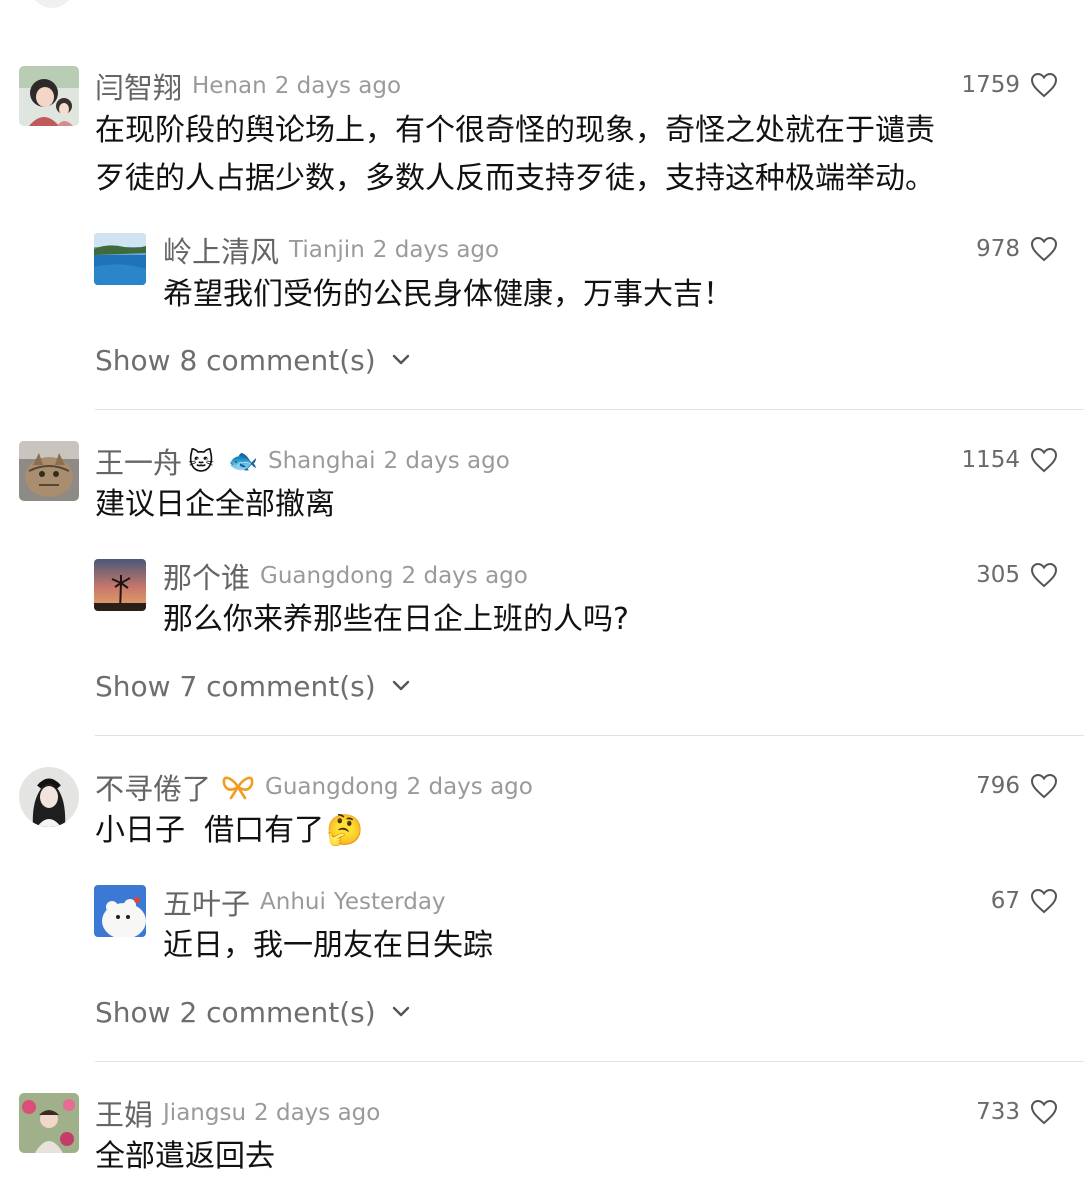 This screenshot has height=1200, width=1084. Describe the element at coordinates (998, 575) in the screenshot. I see `like-count: 305` at that location.